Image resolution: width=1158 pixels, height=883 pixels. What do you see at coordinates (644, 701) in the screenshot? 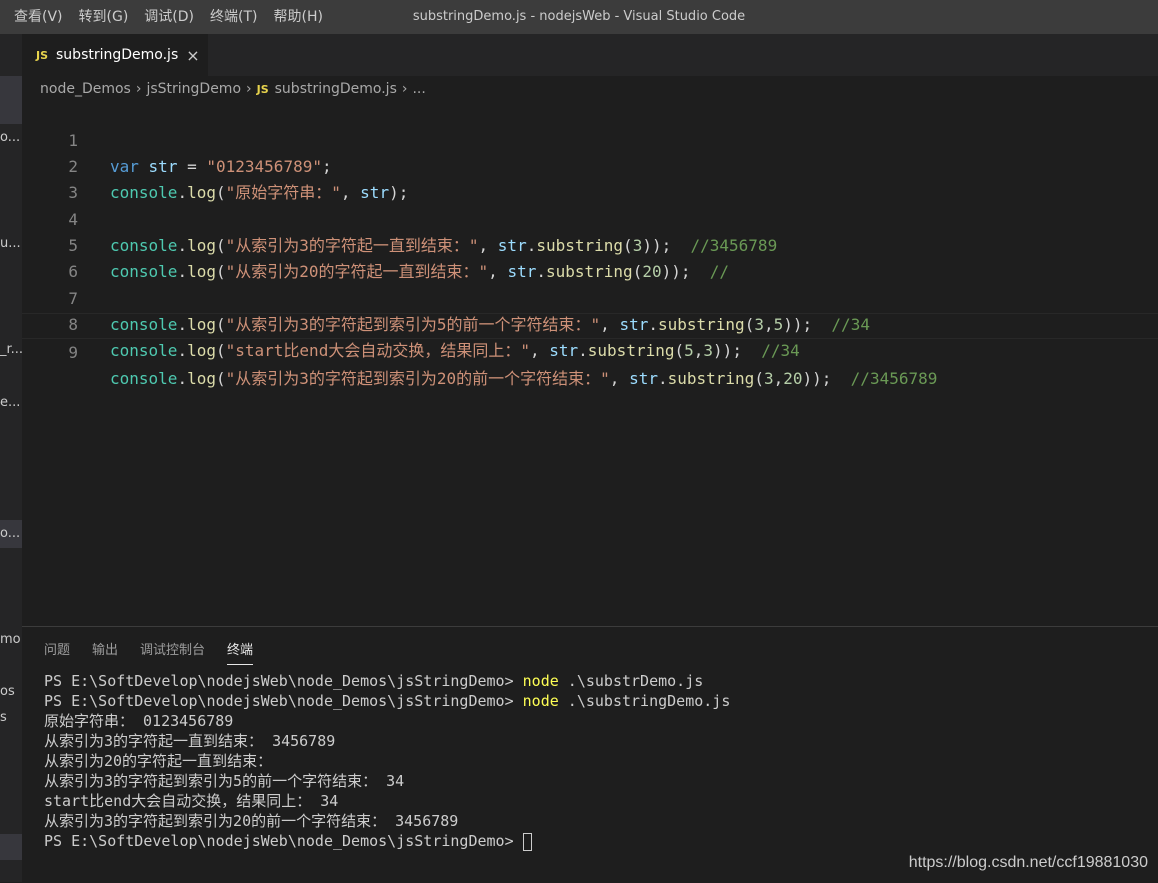
I see `terminal-argument: .\substringDemo.js` at bounding box center [644, 701].